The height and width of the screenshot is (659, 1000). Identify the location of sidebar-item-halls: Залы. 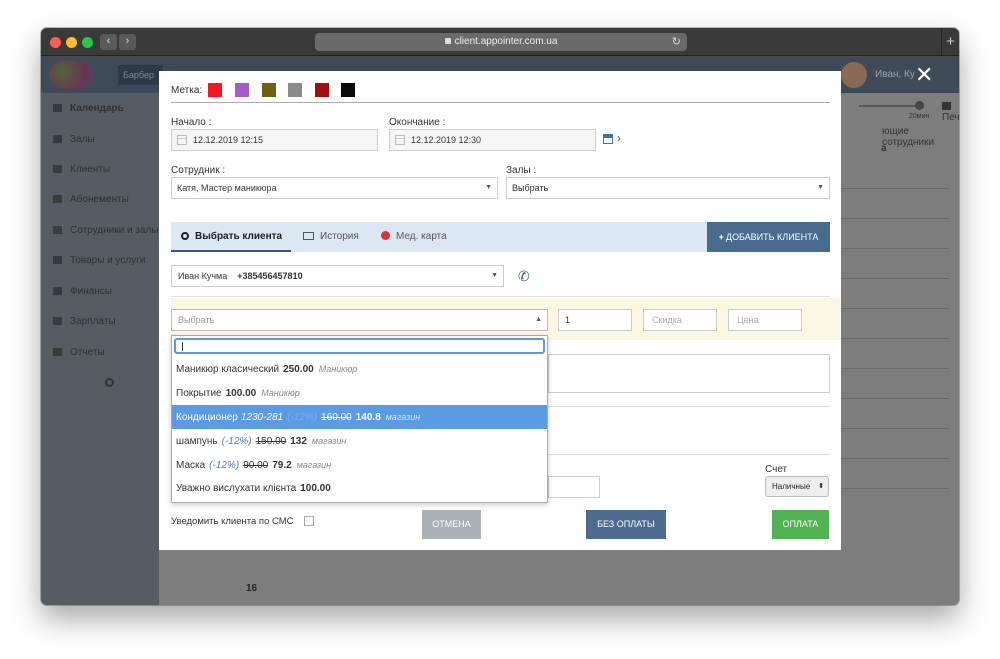
(74, 140).